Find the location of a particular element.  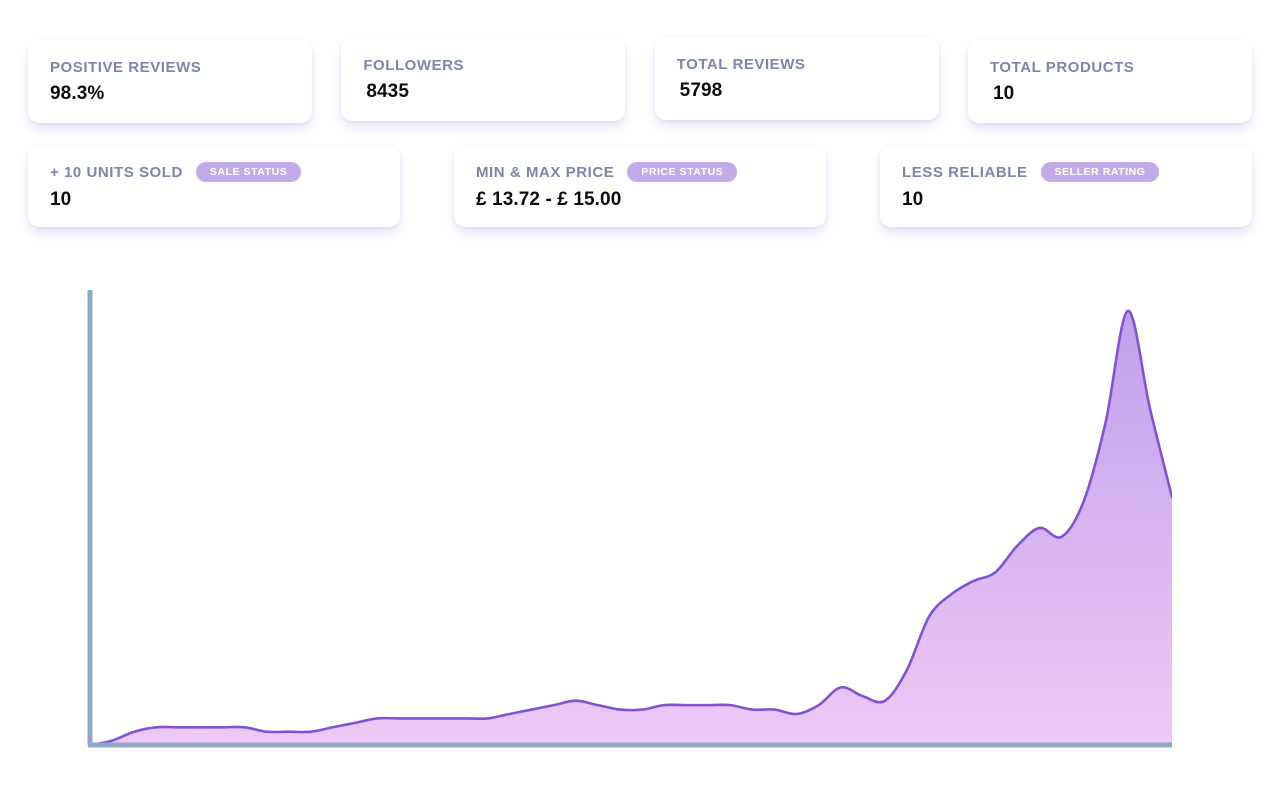

stat-card-positive-reviews: POSITIVE REVIEWS 98.3% is located at coordinates (170, 81).